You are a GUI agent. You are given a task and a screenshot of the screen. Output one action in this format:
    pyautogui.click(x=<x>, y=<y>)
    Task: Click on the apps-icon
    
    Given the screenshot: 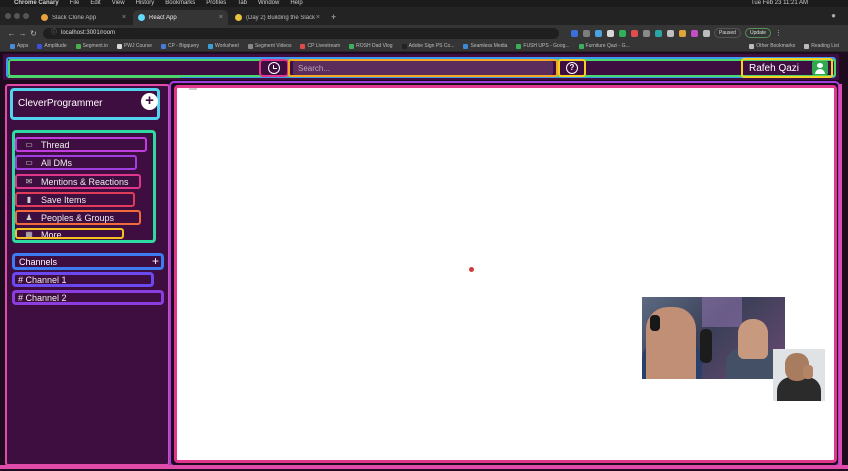 What is the action you would take?
    pyautogui.click(x=12, y=46)
    